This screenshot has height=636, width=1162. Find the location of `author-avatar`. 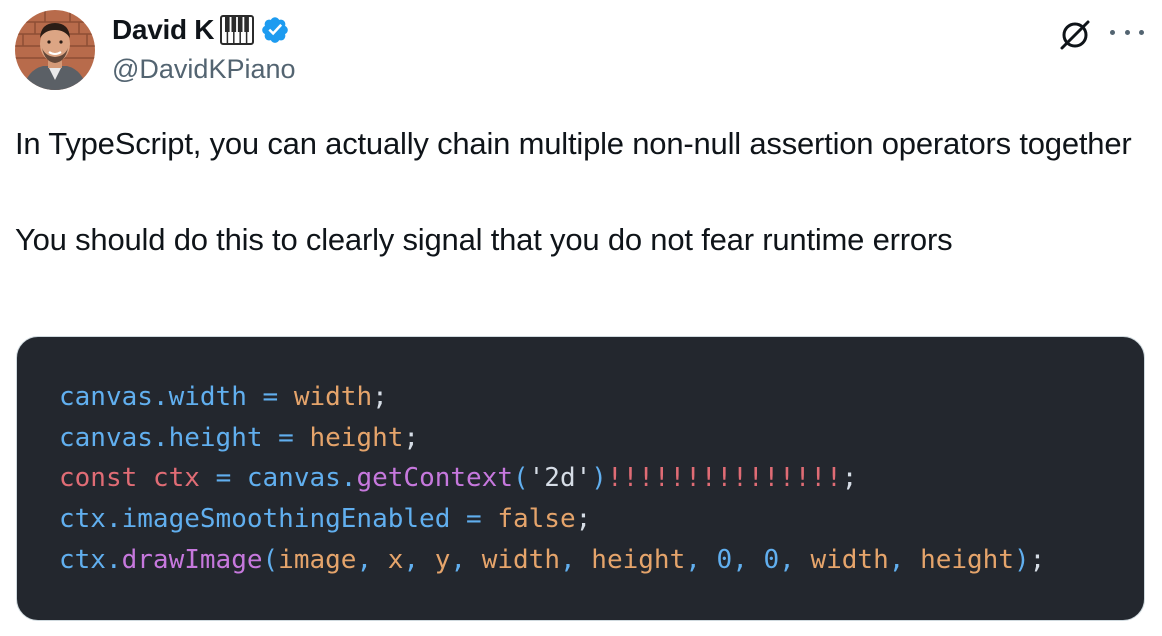

author-avatar is located at coordinates (55, 50).